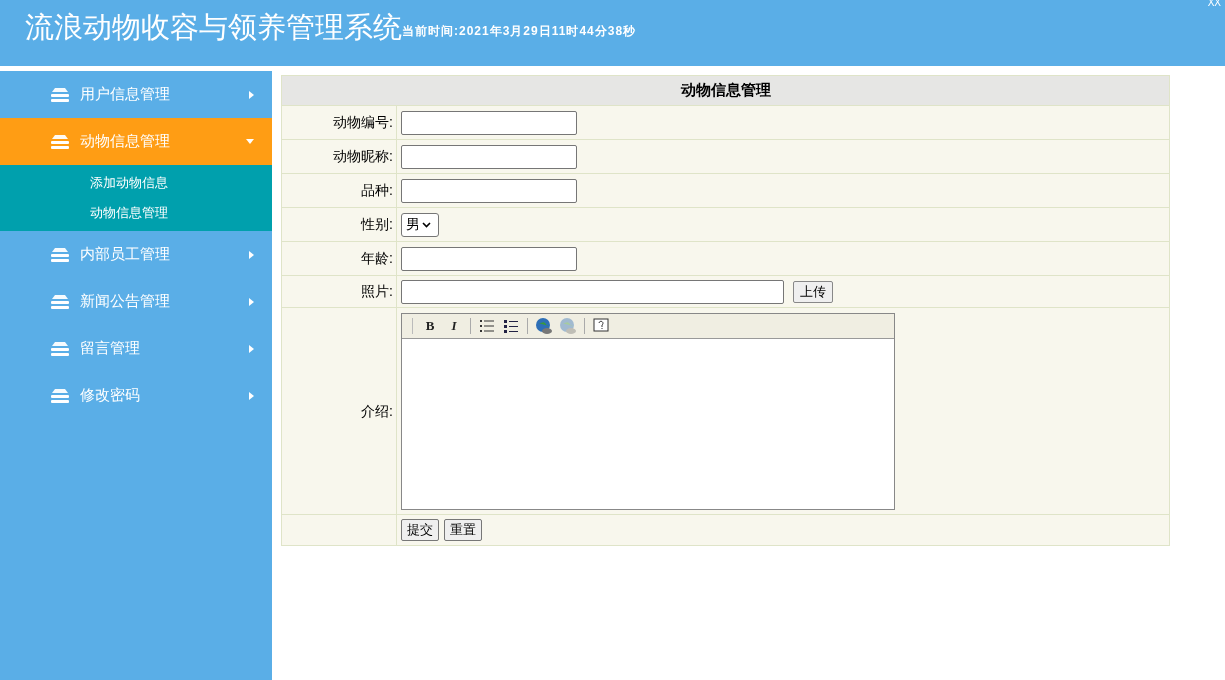 The width and height of the screenshot is (1225, 680). What do you see at coordinates (725, 91) in the screenshot?
I see `form-title: 动物信息管理` at bounding box center [725, 91].